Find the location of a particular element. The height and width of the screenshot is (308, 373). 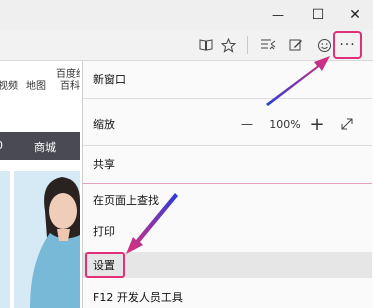

page-nav-item: 0 is located at coordinates (1, 145).